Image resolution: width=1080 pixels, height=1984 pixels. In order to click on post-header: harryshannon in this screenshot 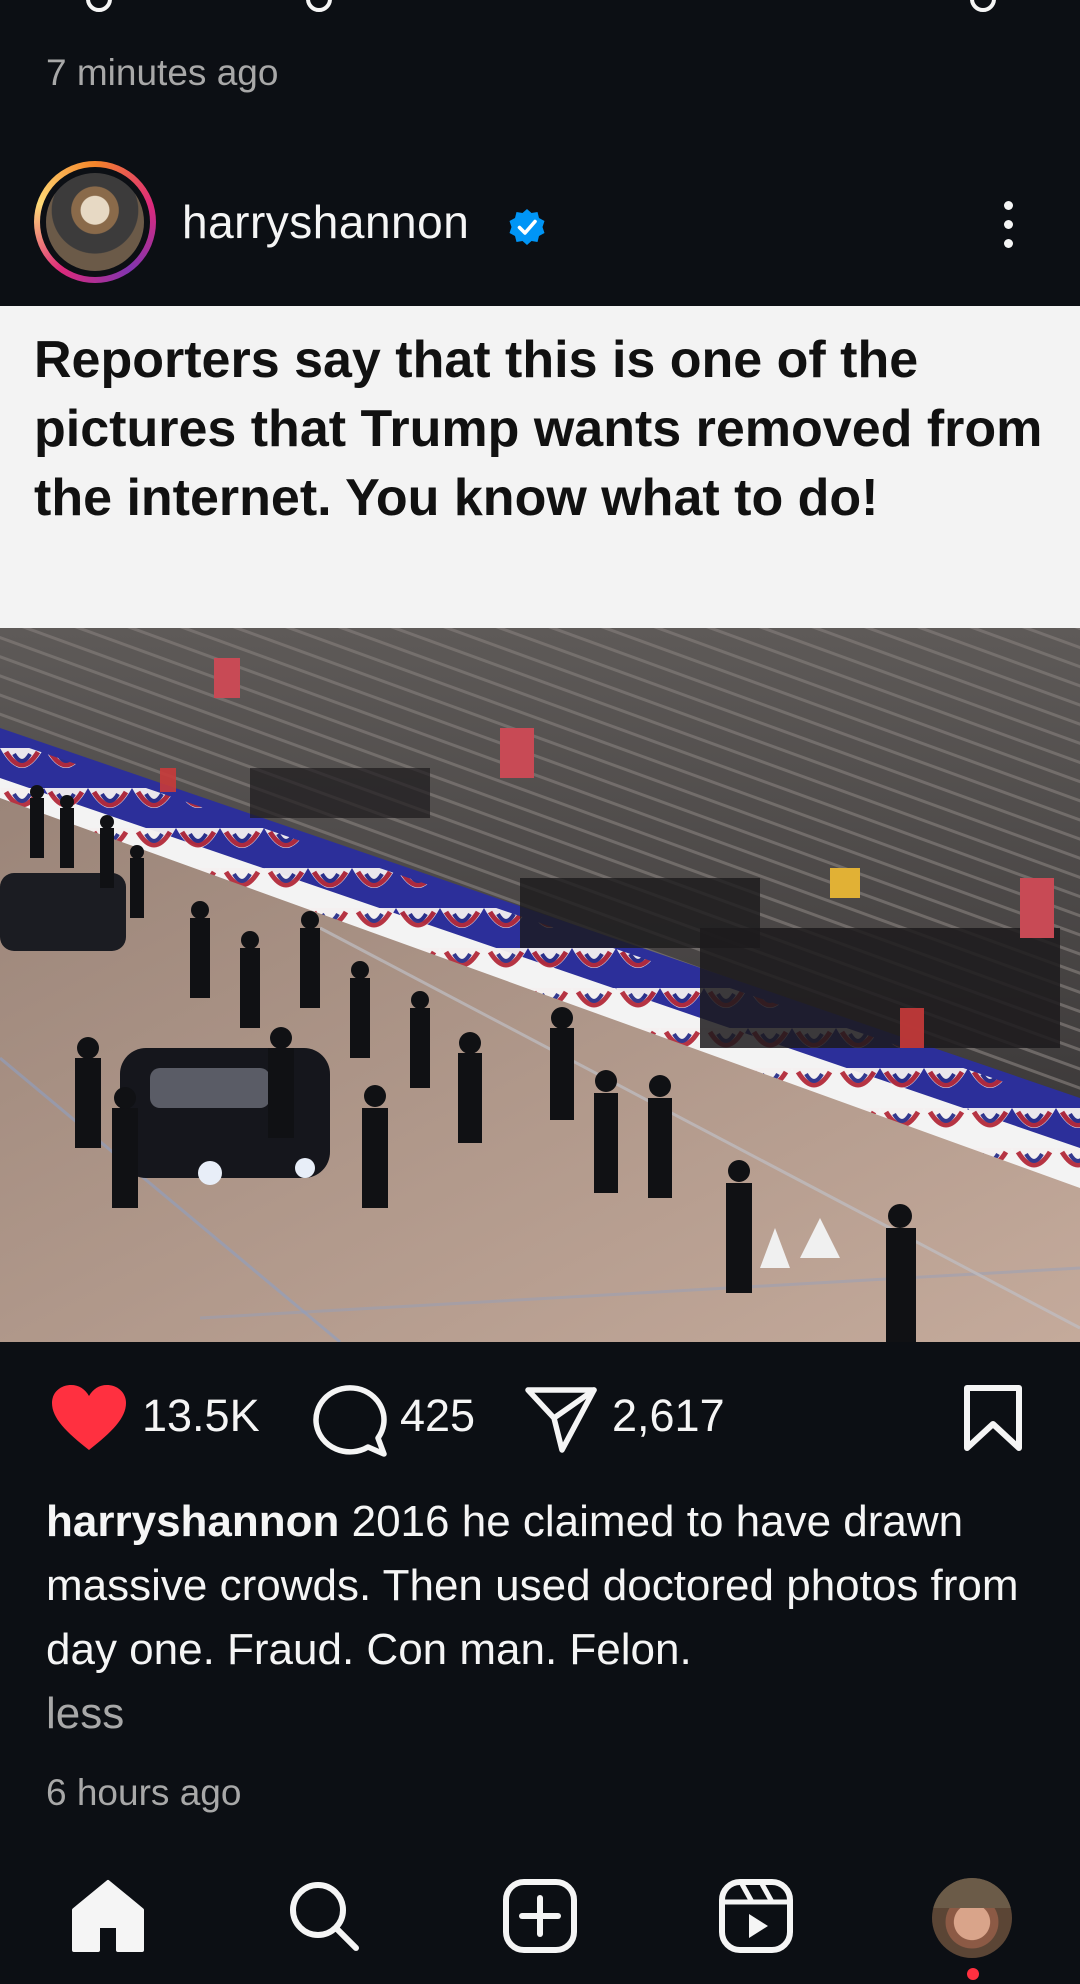, I will do `click(540, 225)`.